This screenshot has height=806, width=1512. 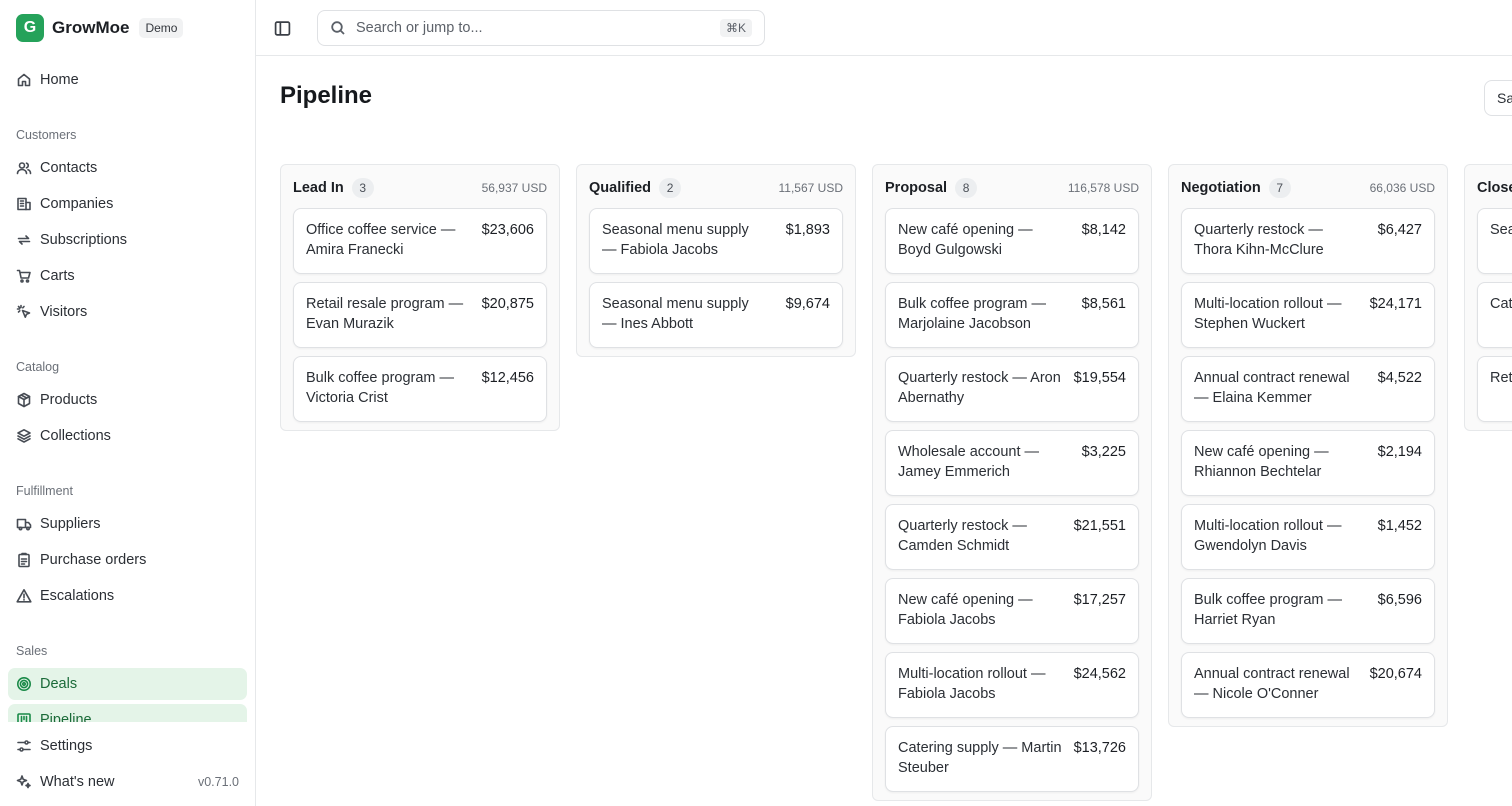 I want to click on deal-amount: $12,456, so click(x=507, y=378).